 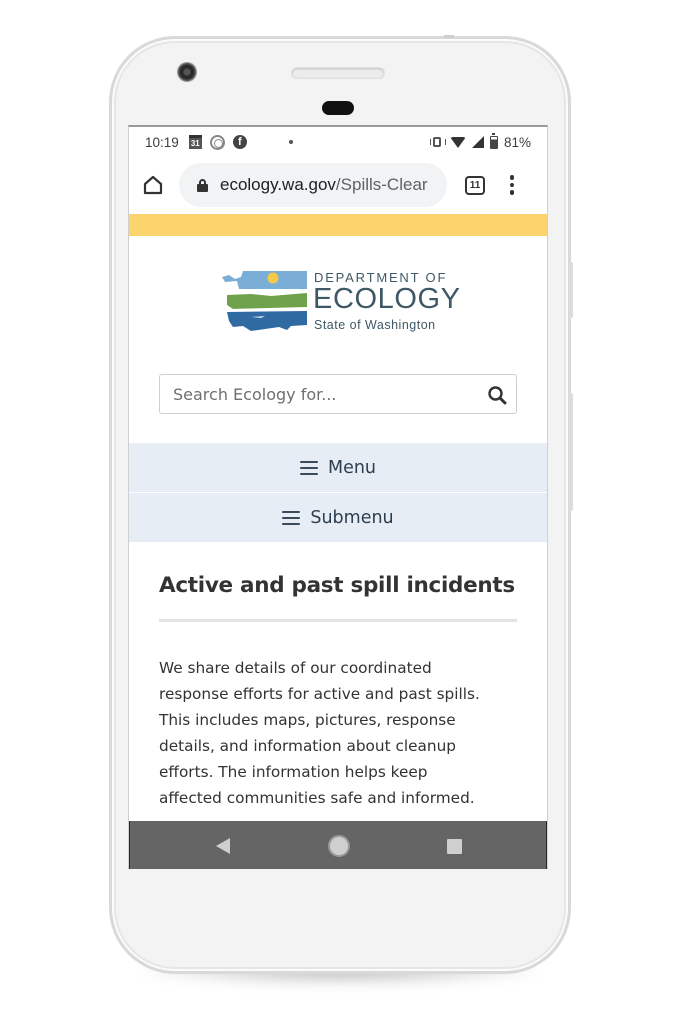 I want to click on search-icon, so click(x=497, y=395).